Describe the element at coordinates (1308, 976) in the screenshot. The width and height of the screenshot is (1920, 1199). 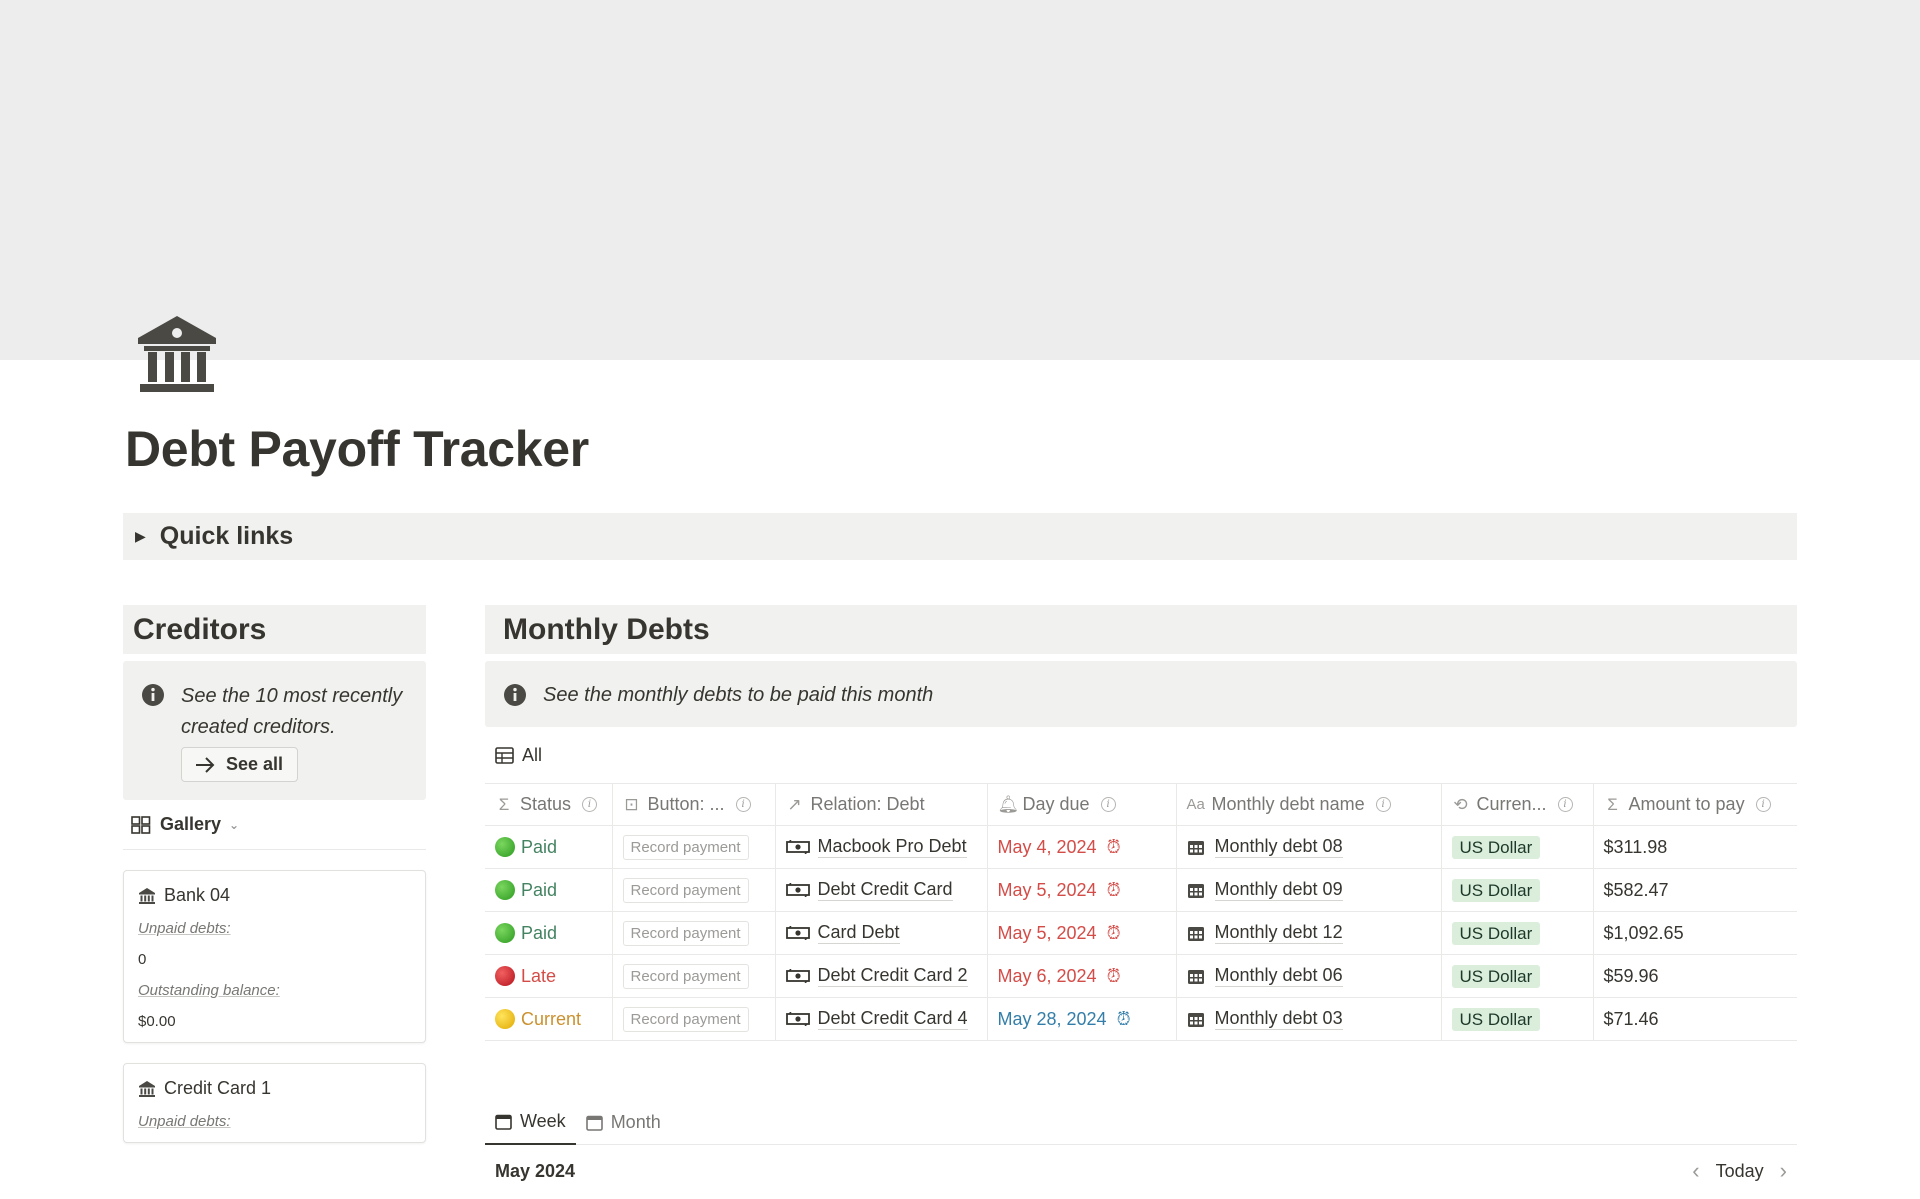
I see `monthly-debt-name-cell: Monthly debt 06` at that location.